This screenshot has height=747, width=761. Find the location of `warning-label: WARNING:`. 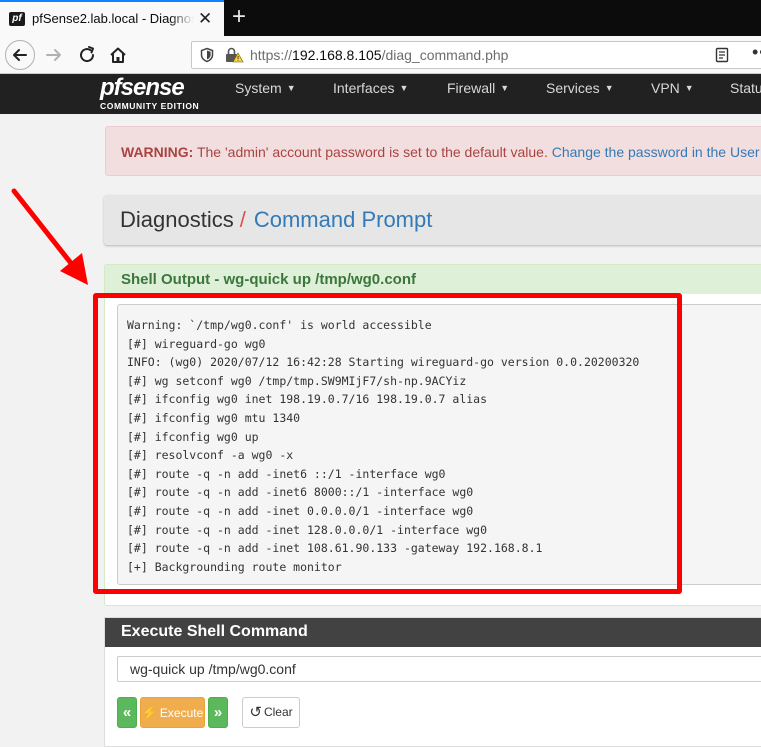

warning-label: WARNING: is located at coordinates (157, 152).